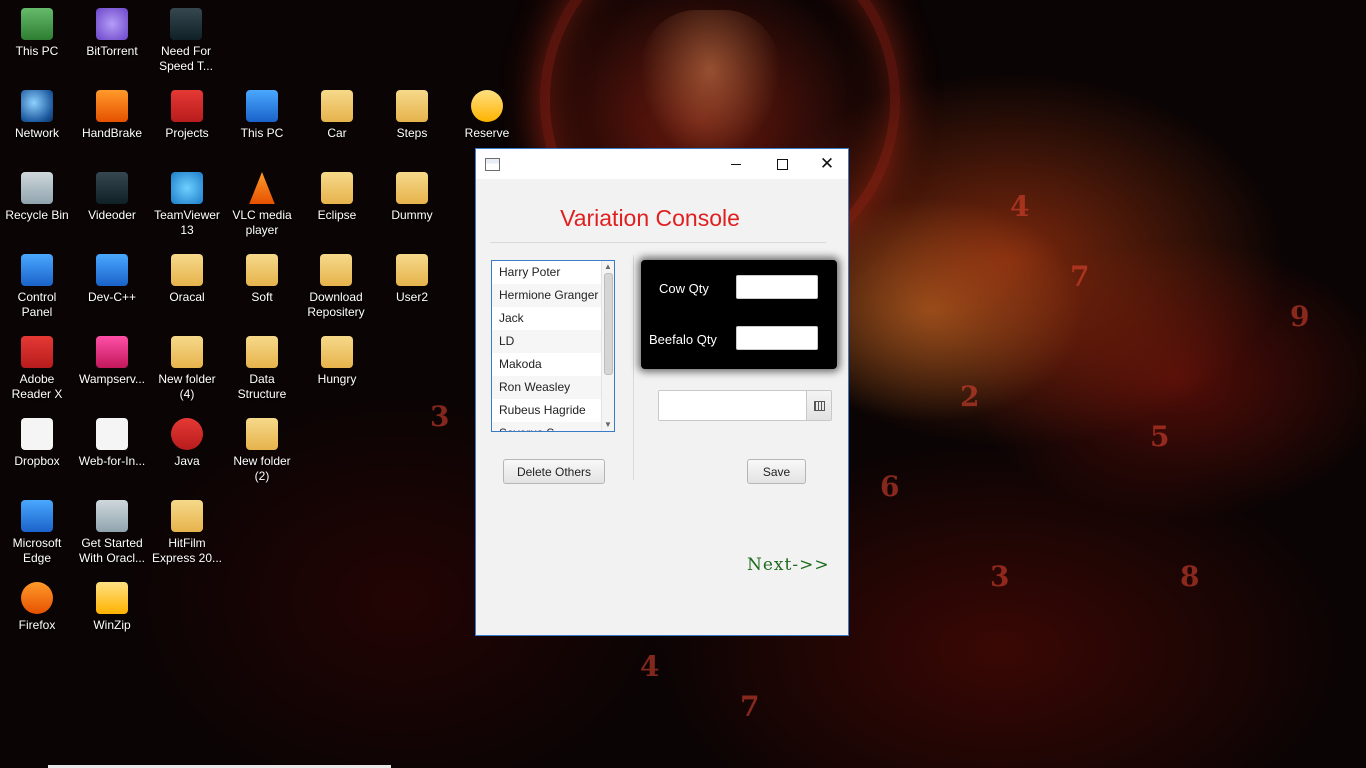 The image size is (1366, 768). I want to click on desktop-icon-label: New folder (2), so click(262, 468).